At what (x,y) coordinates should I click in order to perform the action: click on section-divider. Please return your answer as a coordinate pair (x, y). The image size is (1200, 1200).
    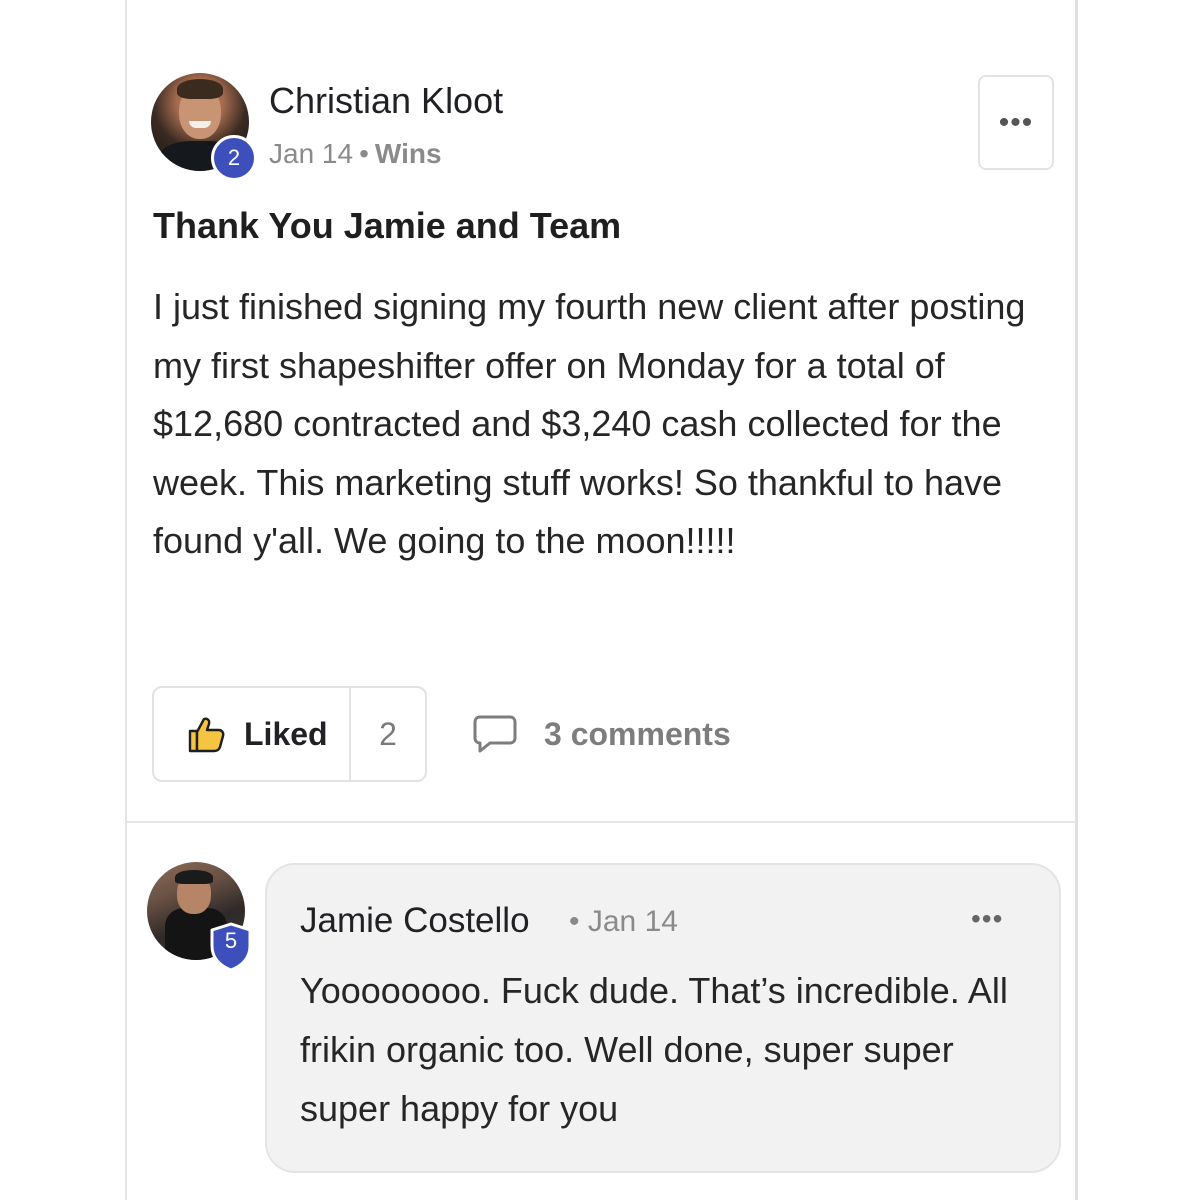
    Looking at the image, I should click on (601, 822).